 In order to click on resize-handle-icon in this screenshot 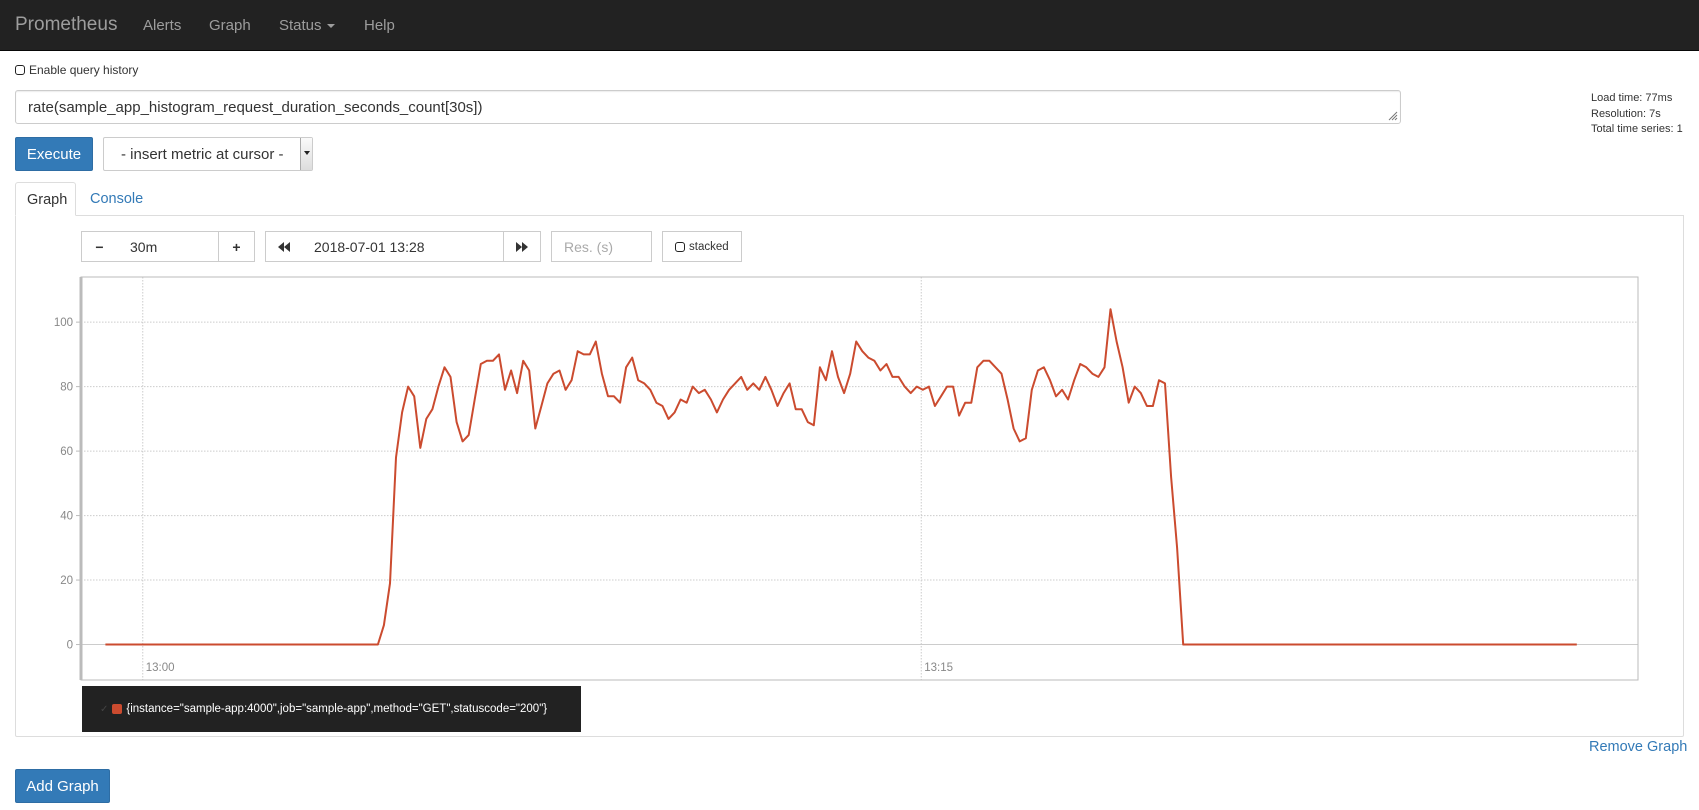, I will do `click(1393, 116)`.